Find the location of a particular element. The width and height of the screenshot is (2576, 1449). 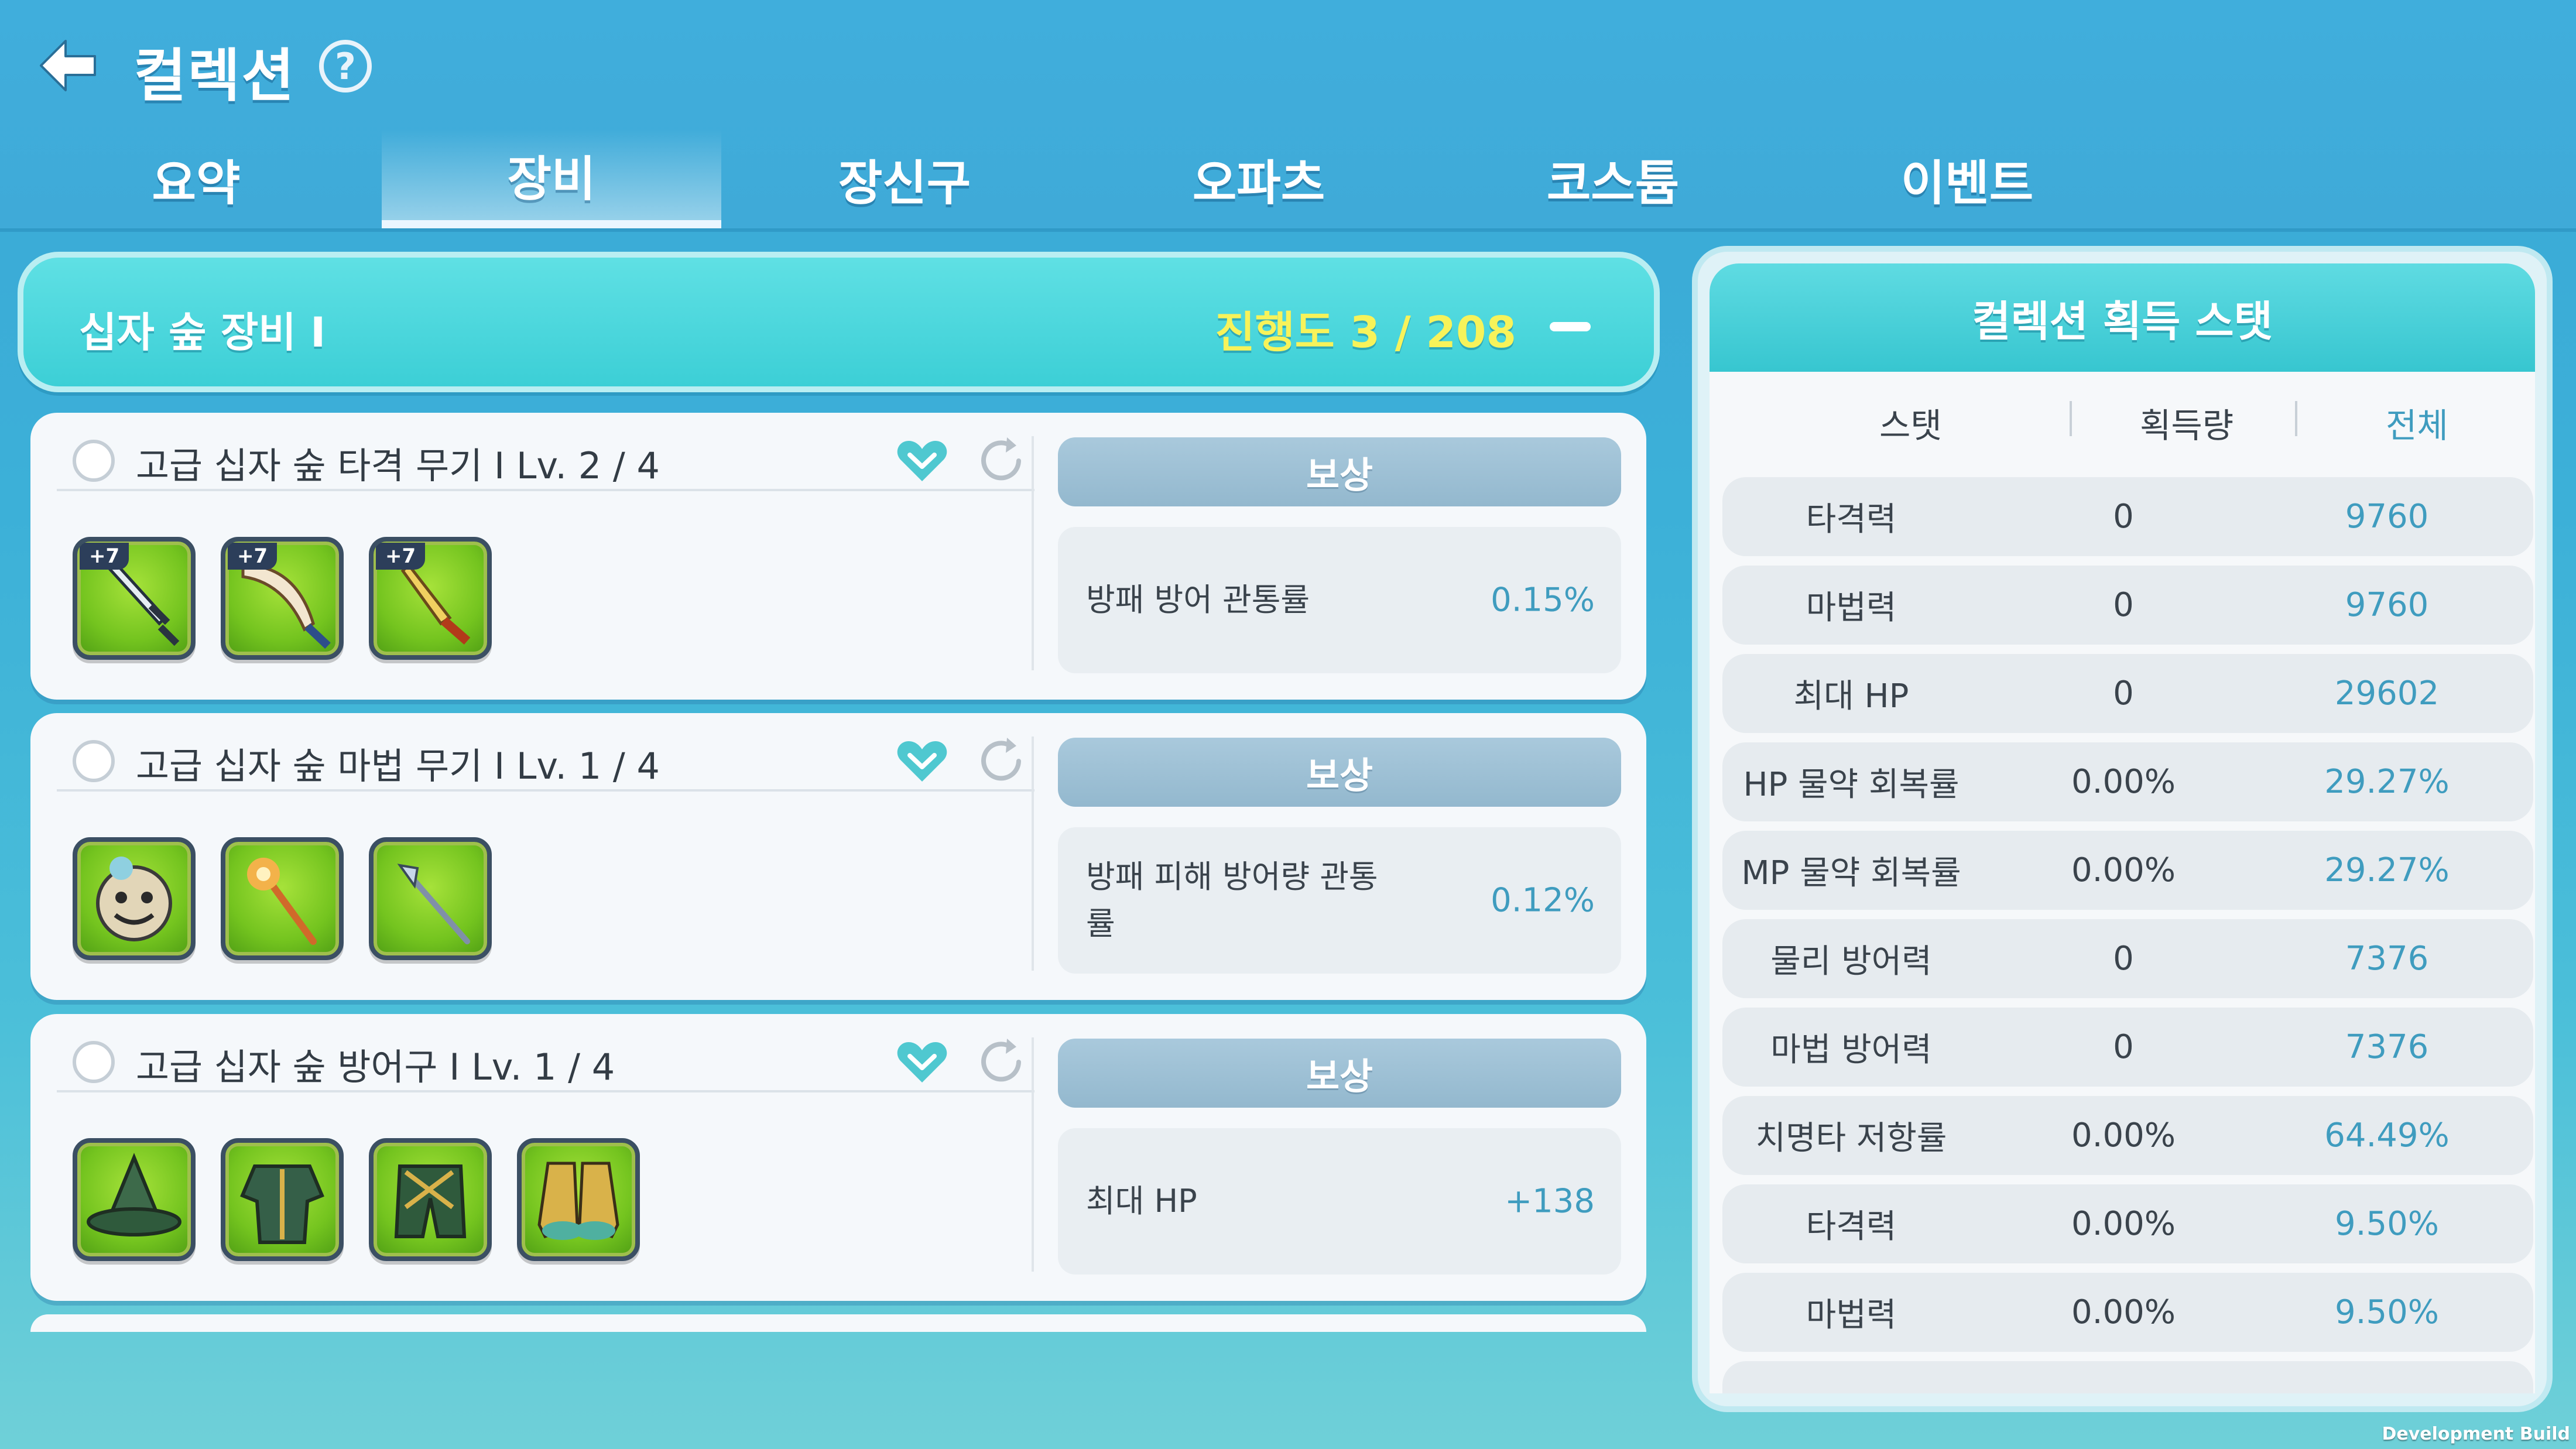

stat-total: 7376 is located at coordinates (2387, 959).